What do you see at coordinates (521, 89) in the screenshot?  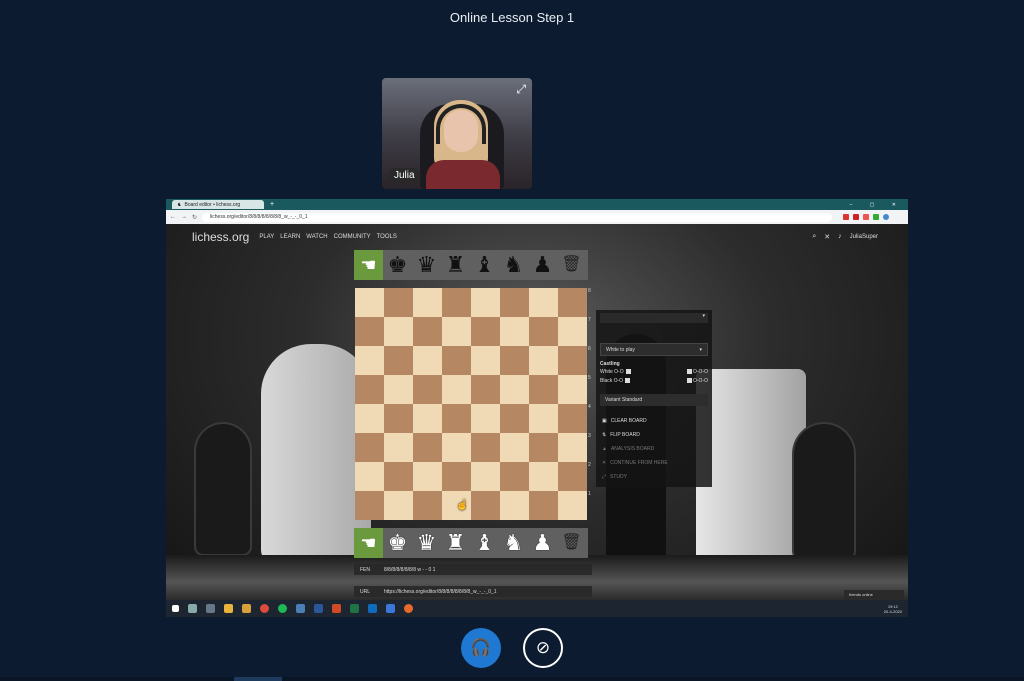 I see `fullscreen-icon: ⤢` at bounding box center [521, 89].